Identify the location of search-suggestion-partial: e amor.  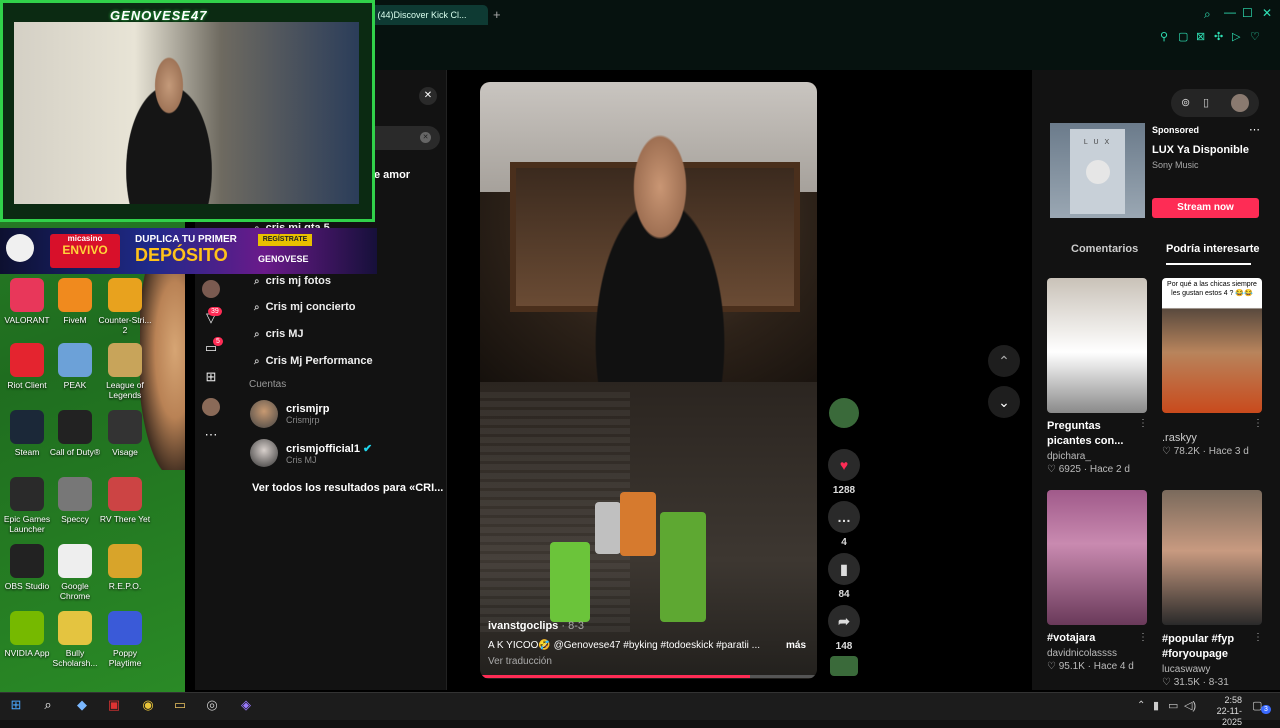
(392, 175).